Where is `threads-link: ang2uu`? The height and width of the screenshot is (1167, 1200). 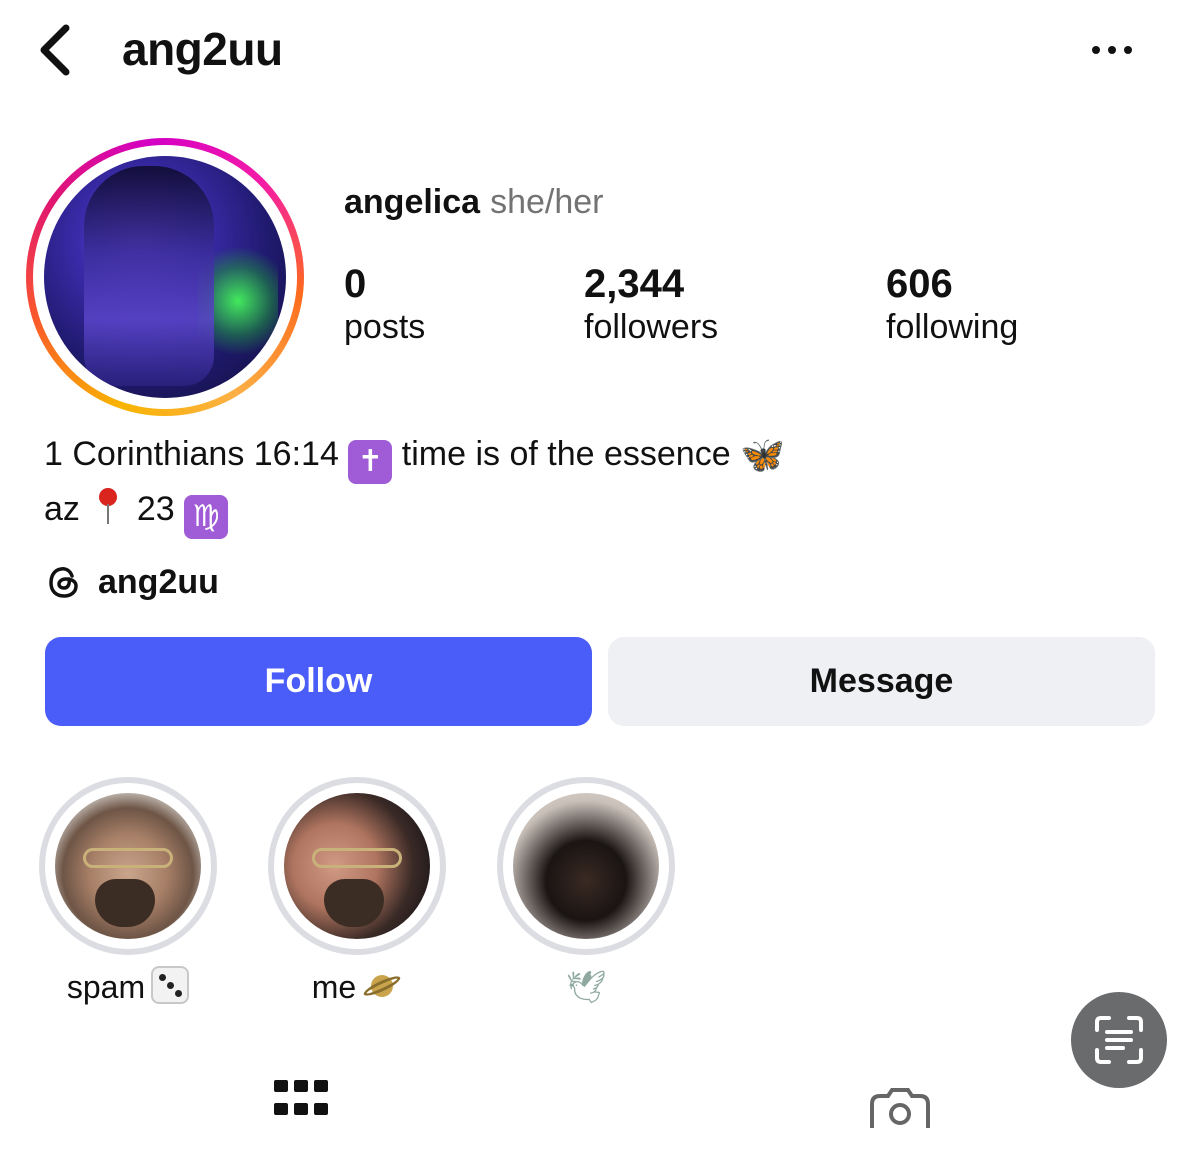 threads-link: ang2uu is located at coordinates (131, 582).